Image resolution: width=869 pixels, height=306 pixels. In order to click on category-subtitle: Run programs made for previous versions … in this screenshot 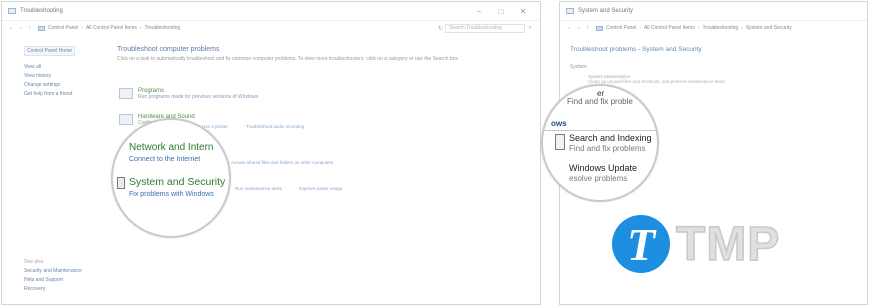, I will do `click(198, 97)`.